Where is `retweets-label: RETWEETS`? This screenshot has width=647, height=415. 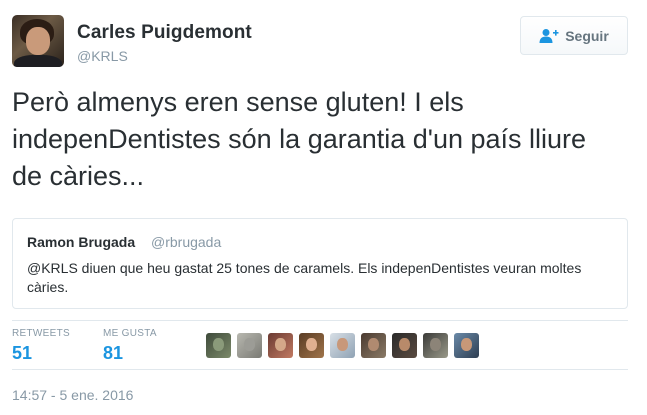
retweets-label: RETWEETS is located at coordinates (41, 333).